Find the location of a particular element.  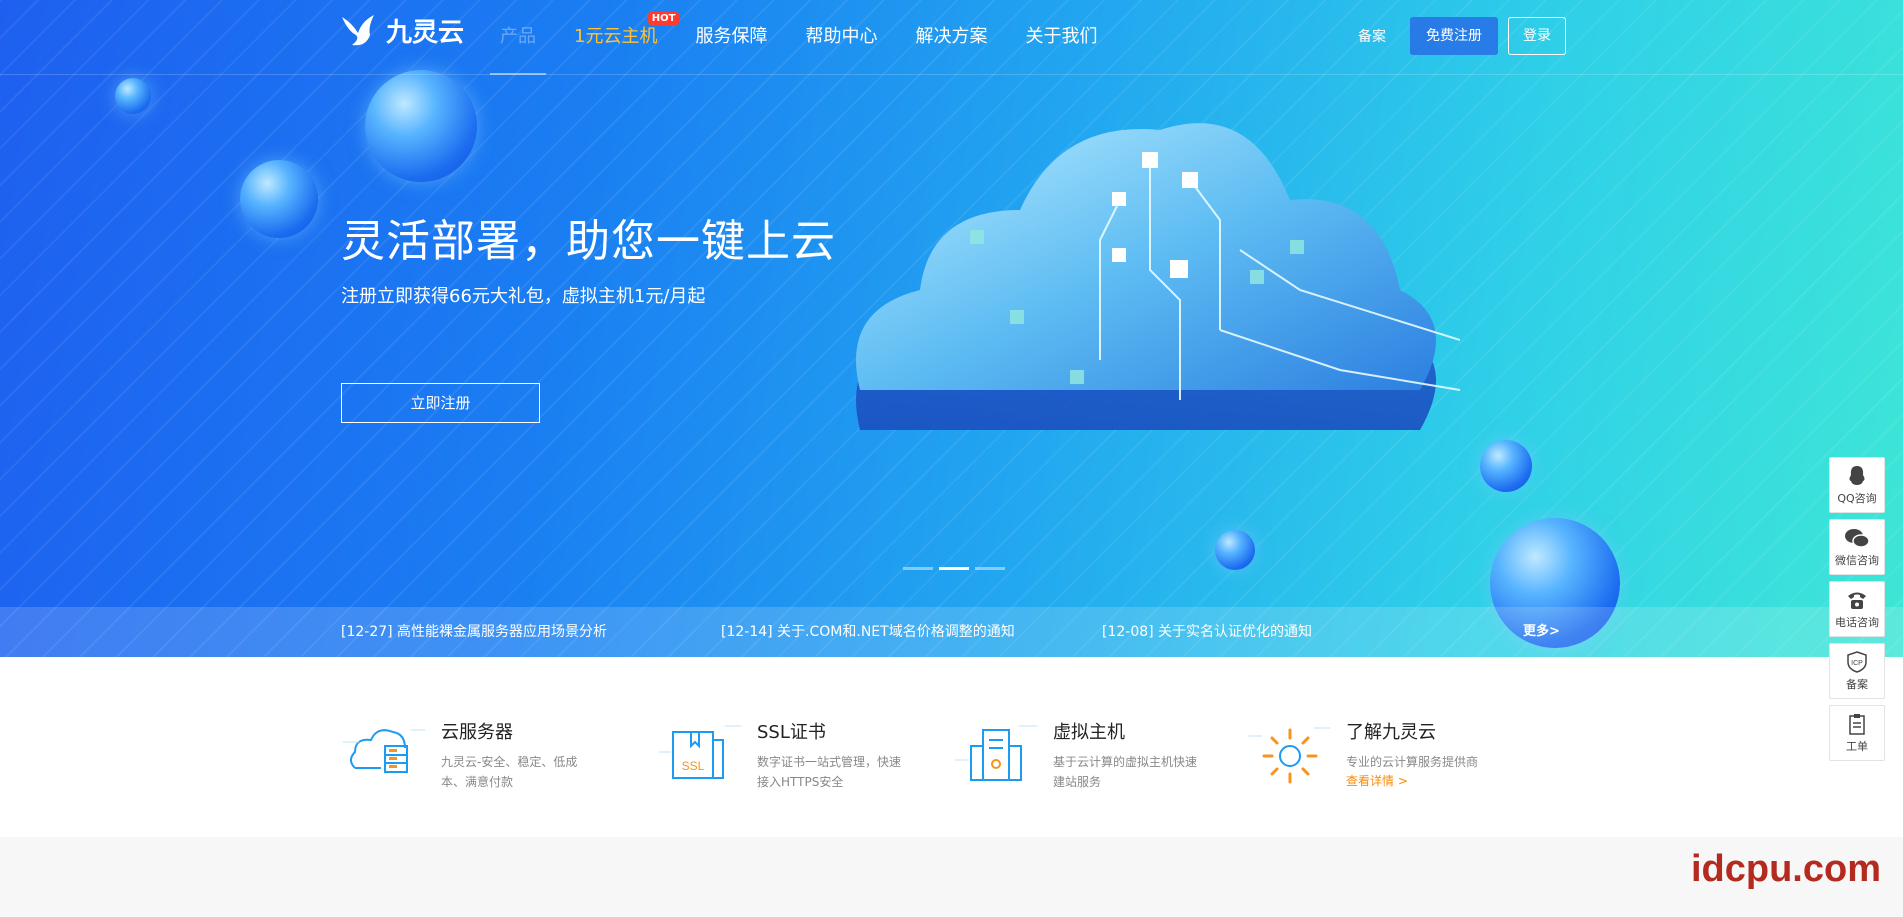

sidebar-icp: ICP 备案 is located at coordinates (1857, 671).